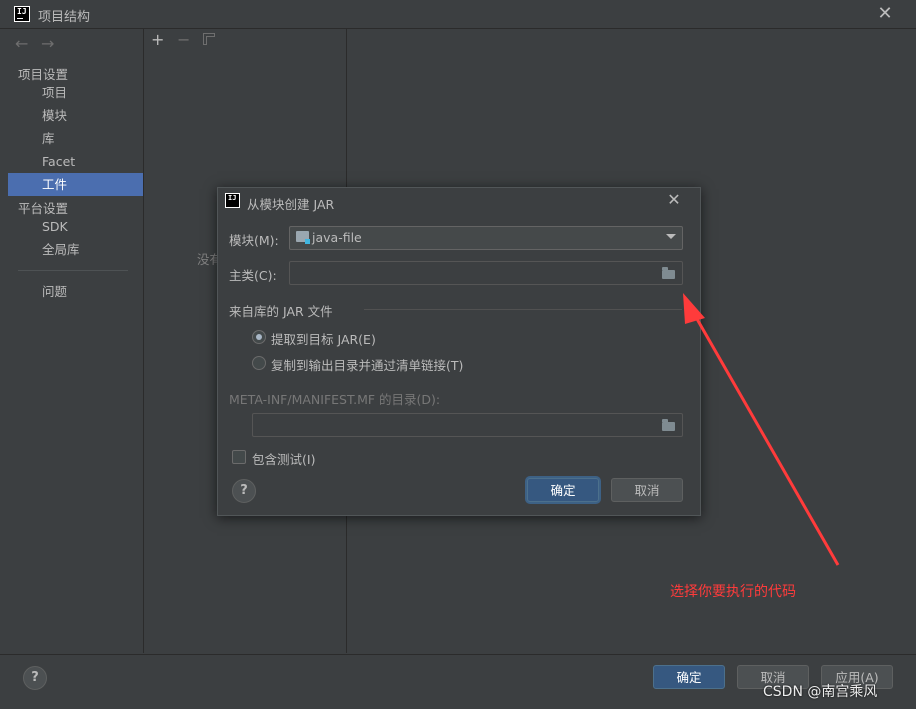 The image size is (916, 709). I want to click on module-select-value: java-file, so click(337, 237).